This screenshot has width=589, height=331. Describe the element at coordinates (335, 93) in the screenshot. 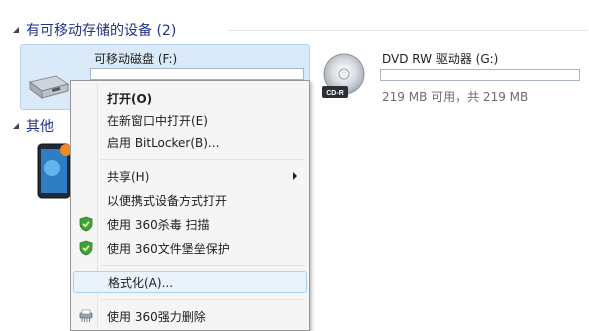

I see `disc-label: CD-R` at that location.